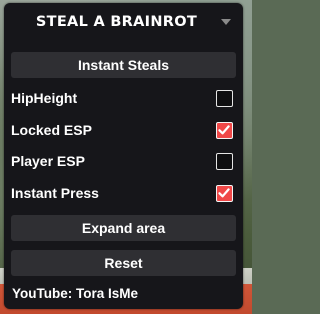 The image size is (320, 314). Describe the element at coordinates (51, 130) in the screenshot. I see `toggle-label: Locked ESP` at that location.